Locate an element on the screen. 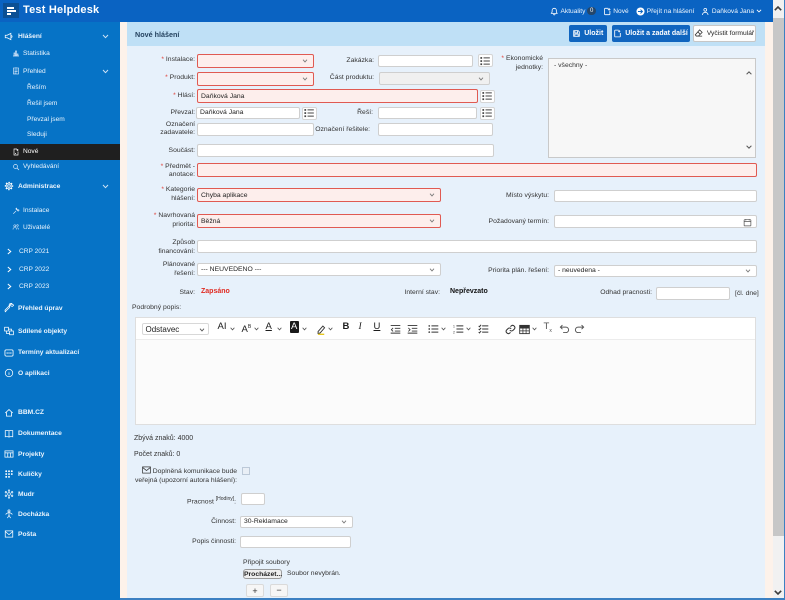  svg-text: 1 is located at coordinates (454, 326).